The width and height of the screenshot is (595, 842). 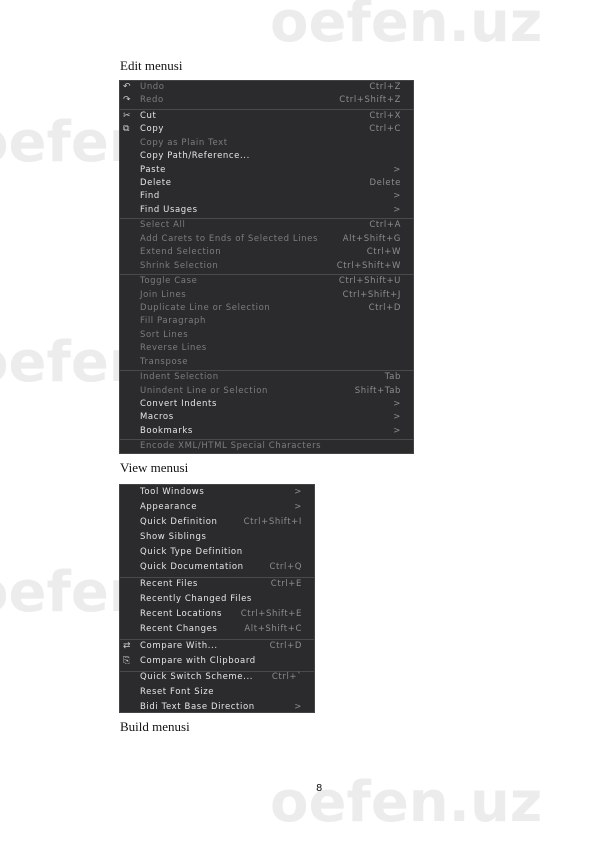 What do you see at coordinates (266, 252) in the screenshot?
I see `menu-item: Extend Selection Ctrl+W` at bounding box center [266, 252].